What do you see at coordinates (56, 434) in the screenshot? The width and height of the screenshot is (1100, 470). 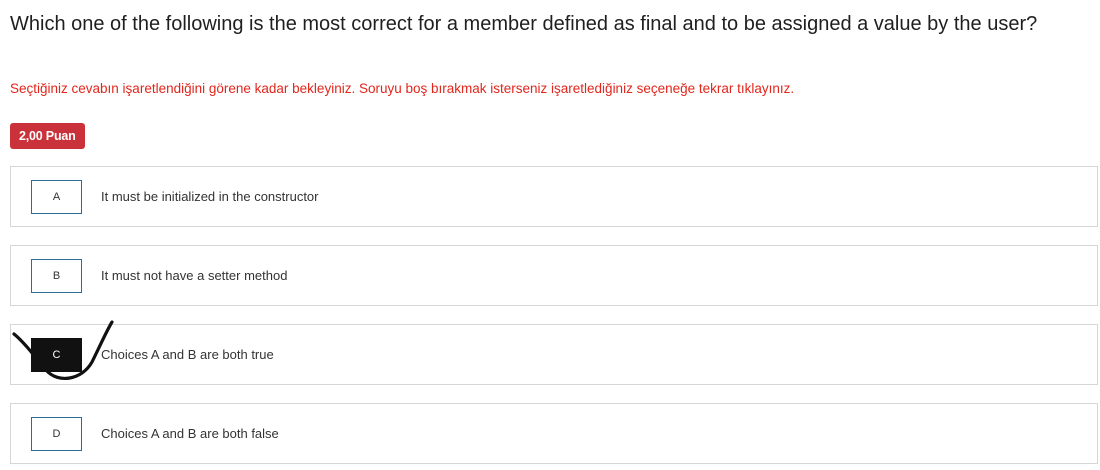 I see `option-letter-d: D` at bounding box center [56, 434].